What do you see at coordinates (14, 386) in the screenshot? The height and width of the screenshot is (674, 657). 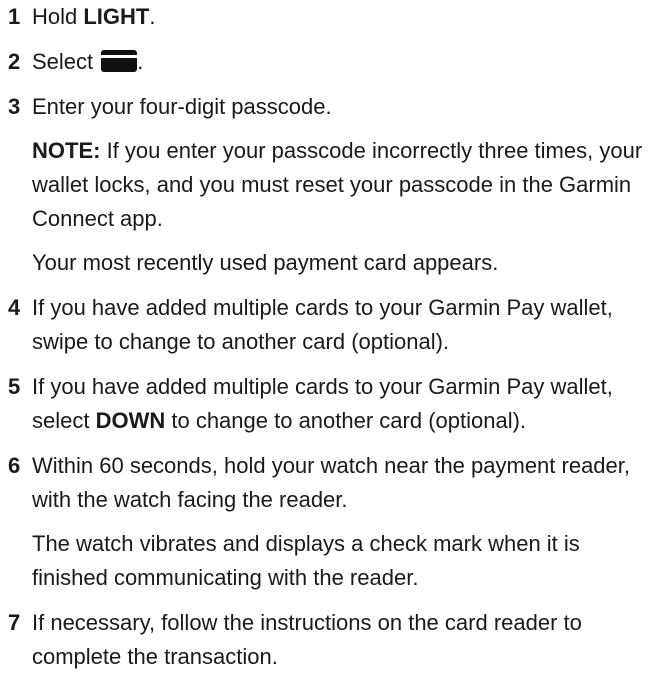 I see `step-number: 5` at bounding box center [14, 386].